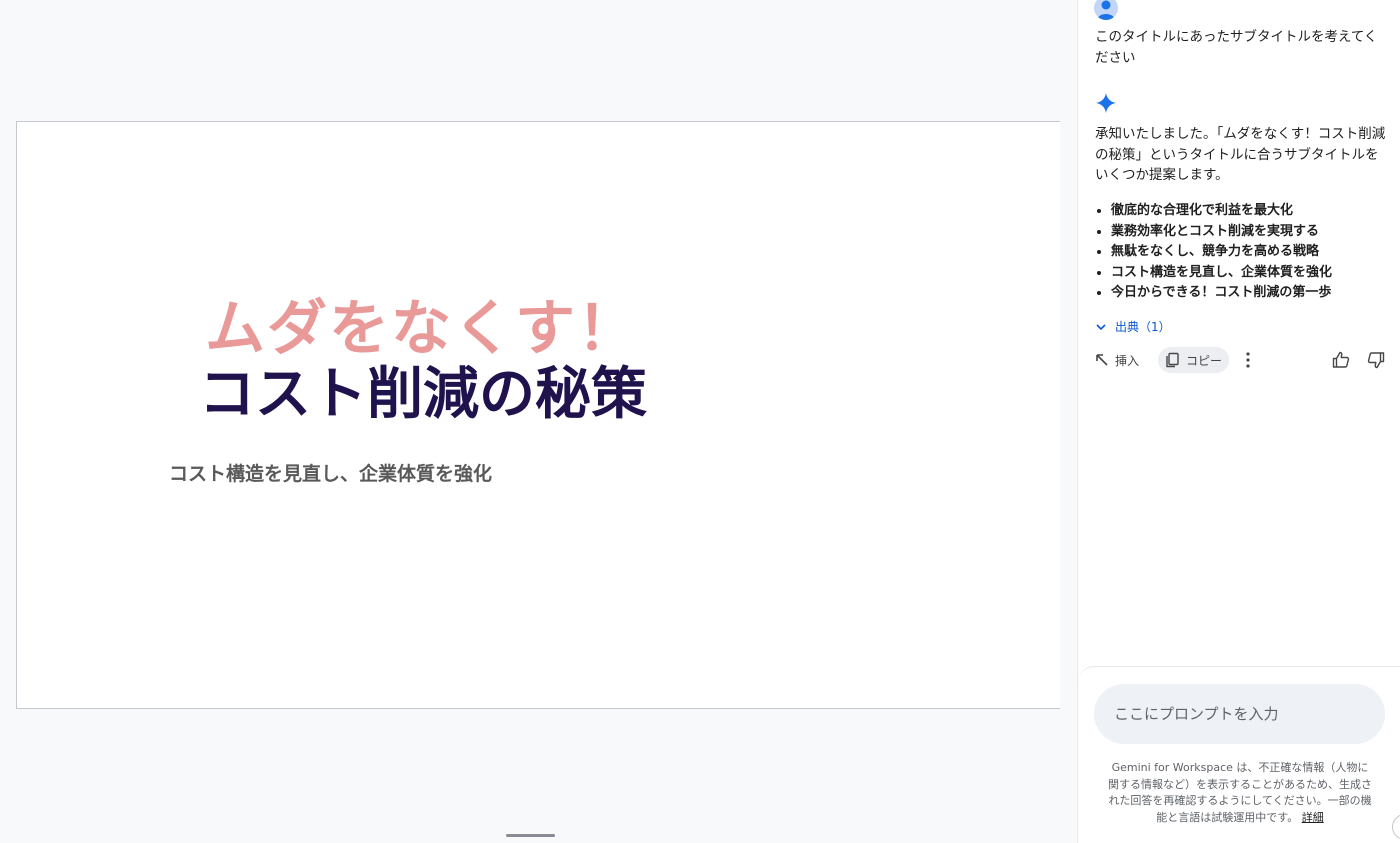 The height and width of the screenshot is (843, 1400). Describe the element at coordinates (423, 389) in the screenshot. I see `slide-title-line2: コスト削減の秘策` at that location.